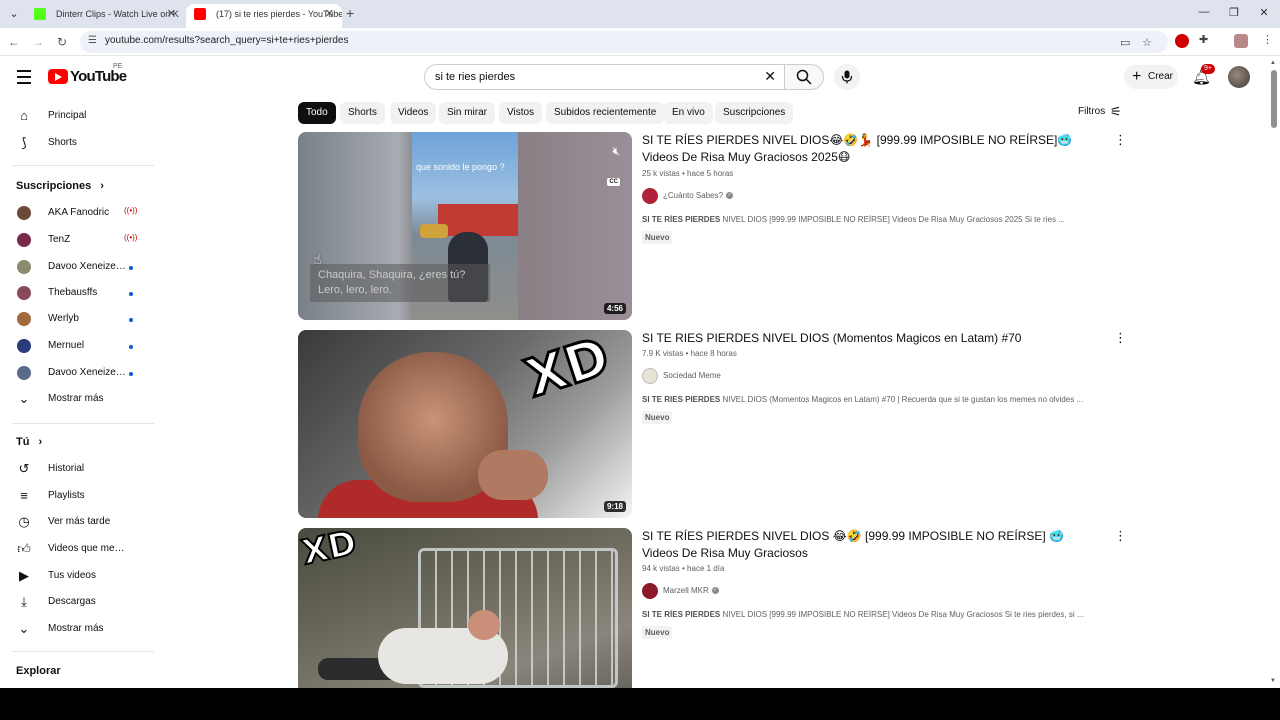 The width and height of the screenshot is (1280, 720). What do you see at coordinates (1203, 75) in the screenshot?
I see `notifications-button: 🔔︎ 9+` at bounding box center [1203, 75].